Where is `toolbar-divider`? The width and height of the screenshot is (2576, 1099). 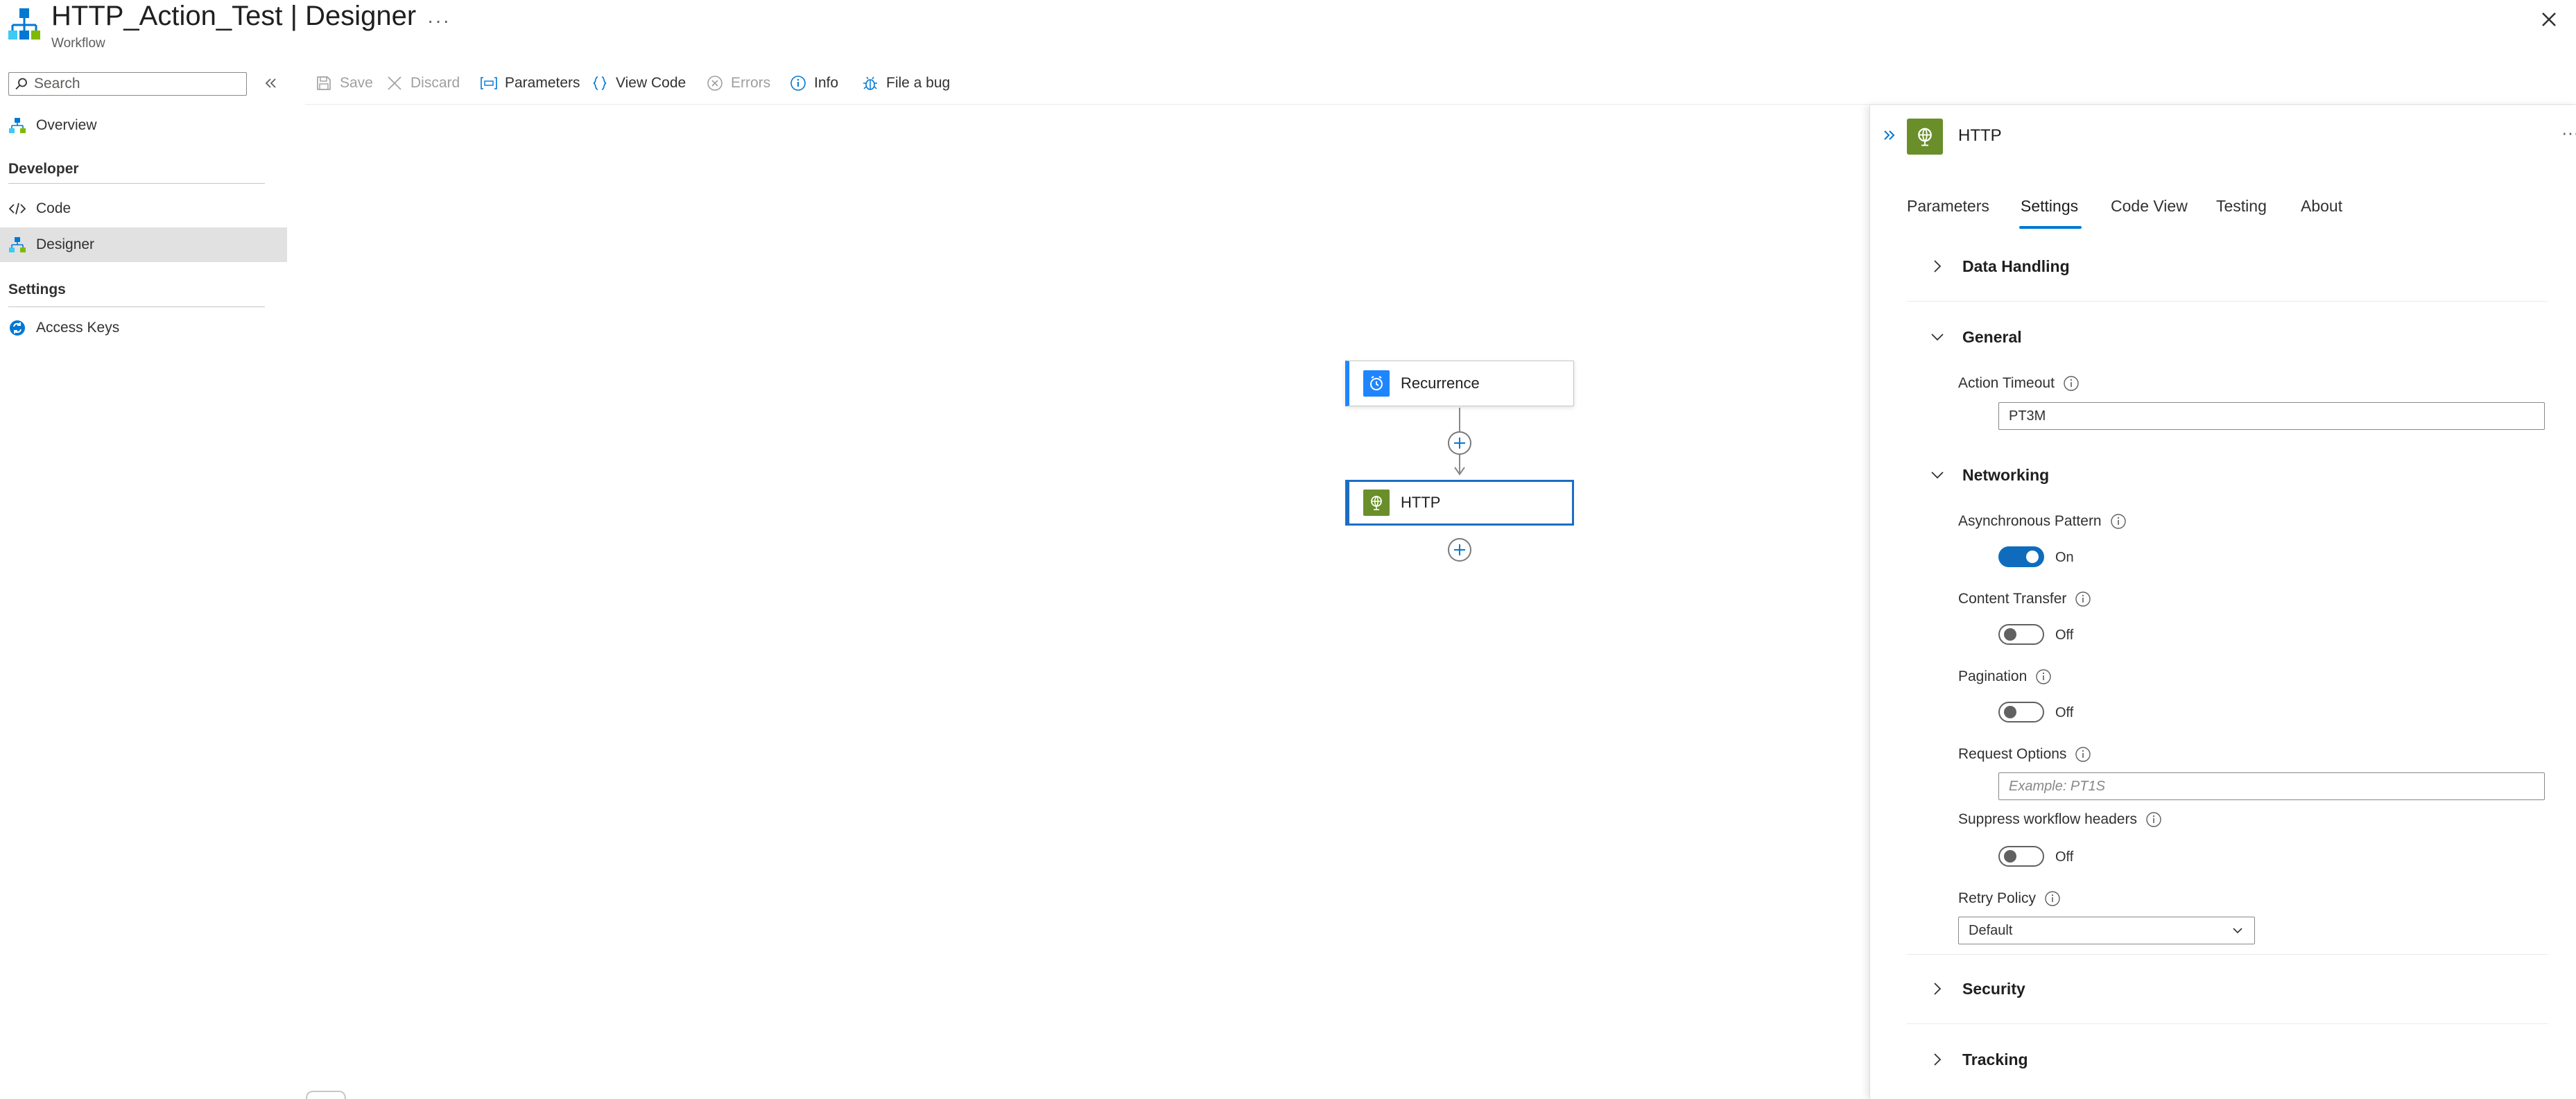
toolbar-divider is located at coordinates (1440, 104).